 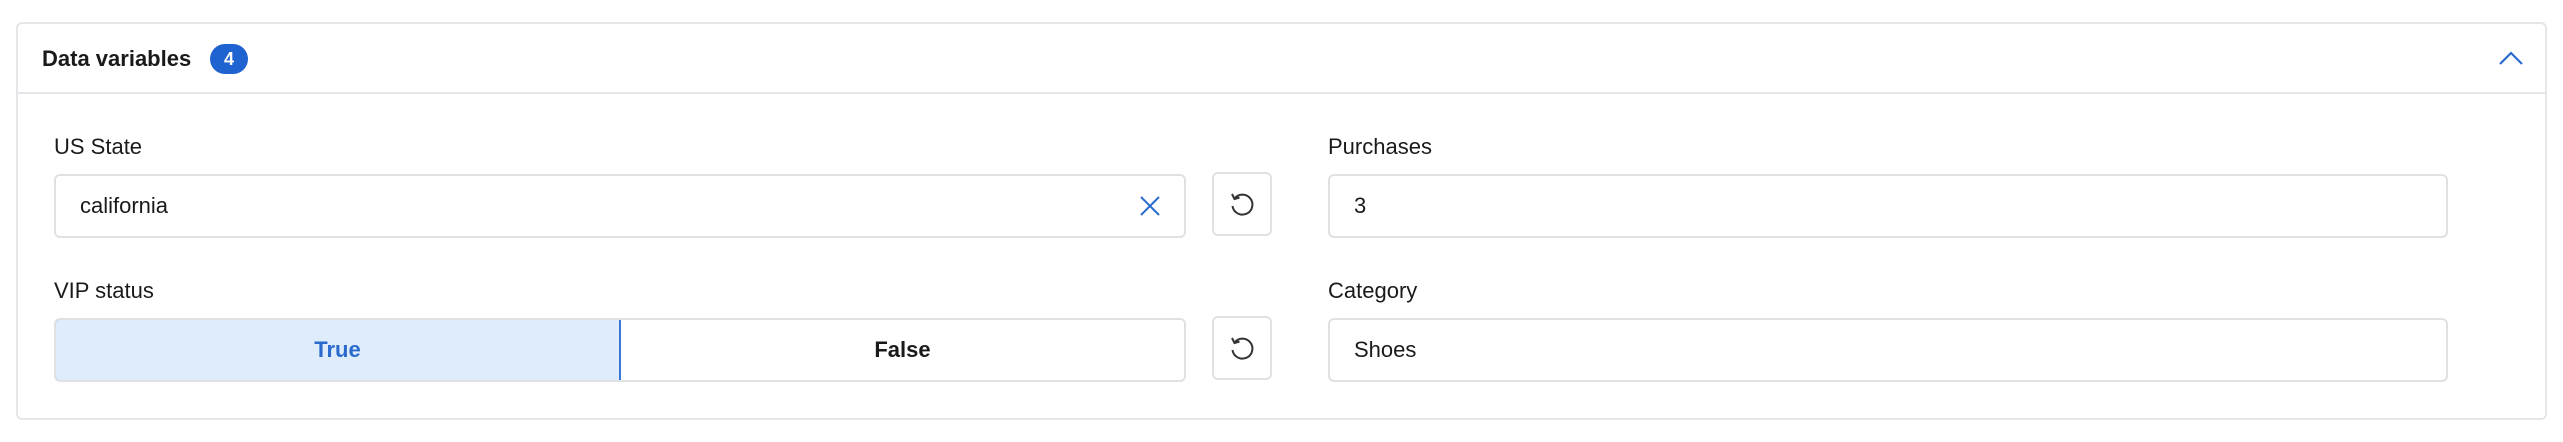 I want to click on us-state-reset-button, so click(x=1242, y=204).